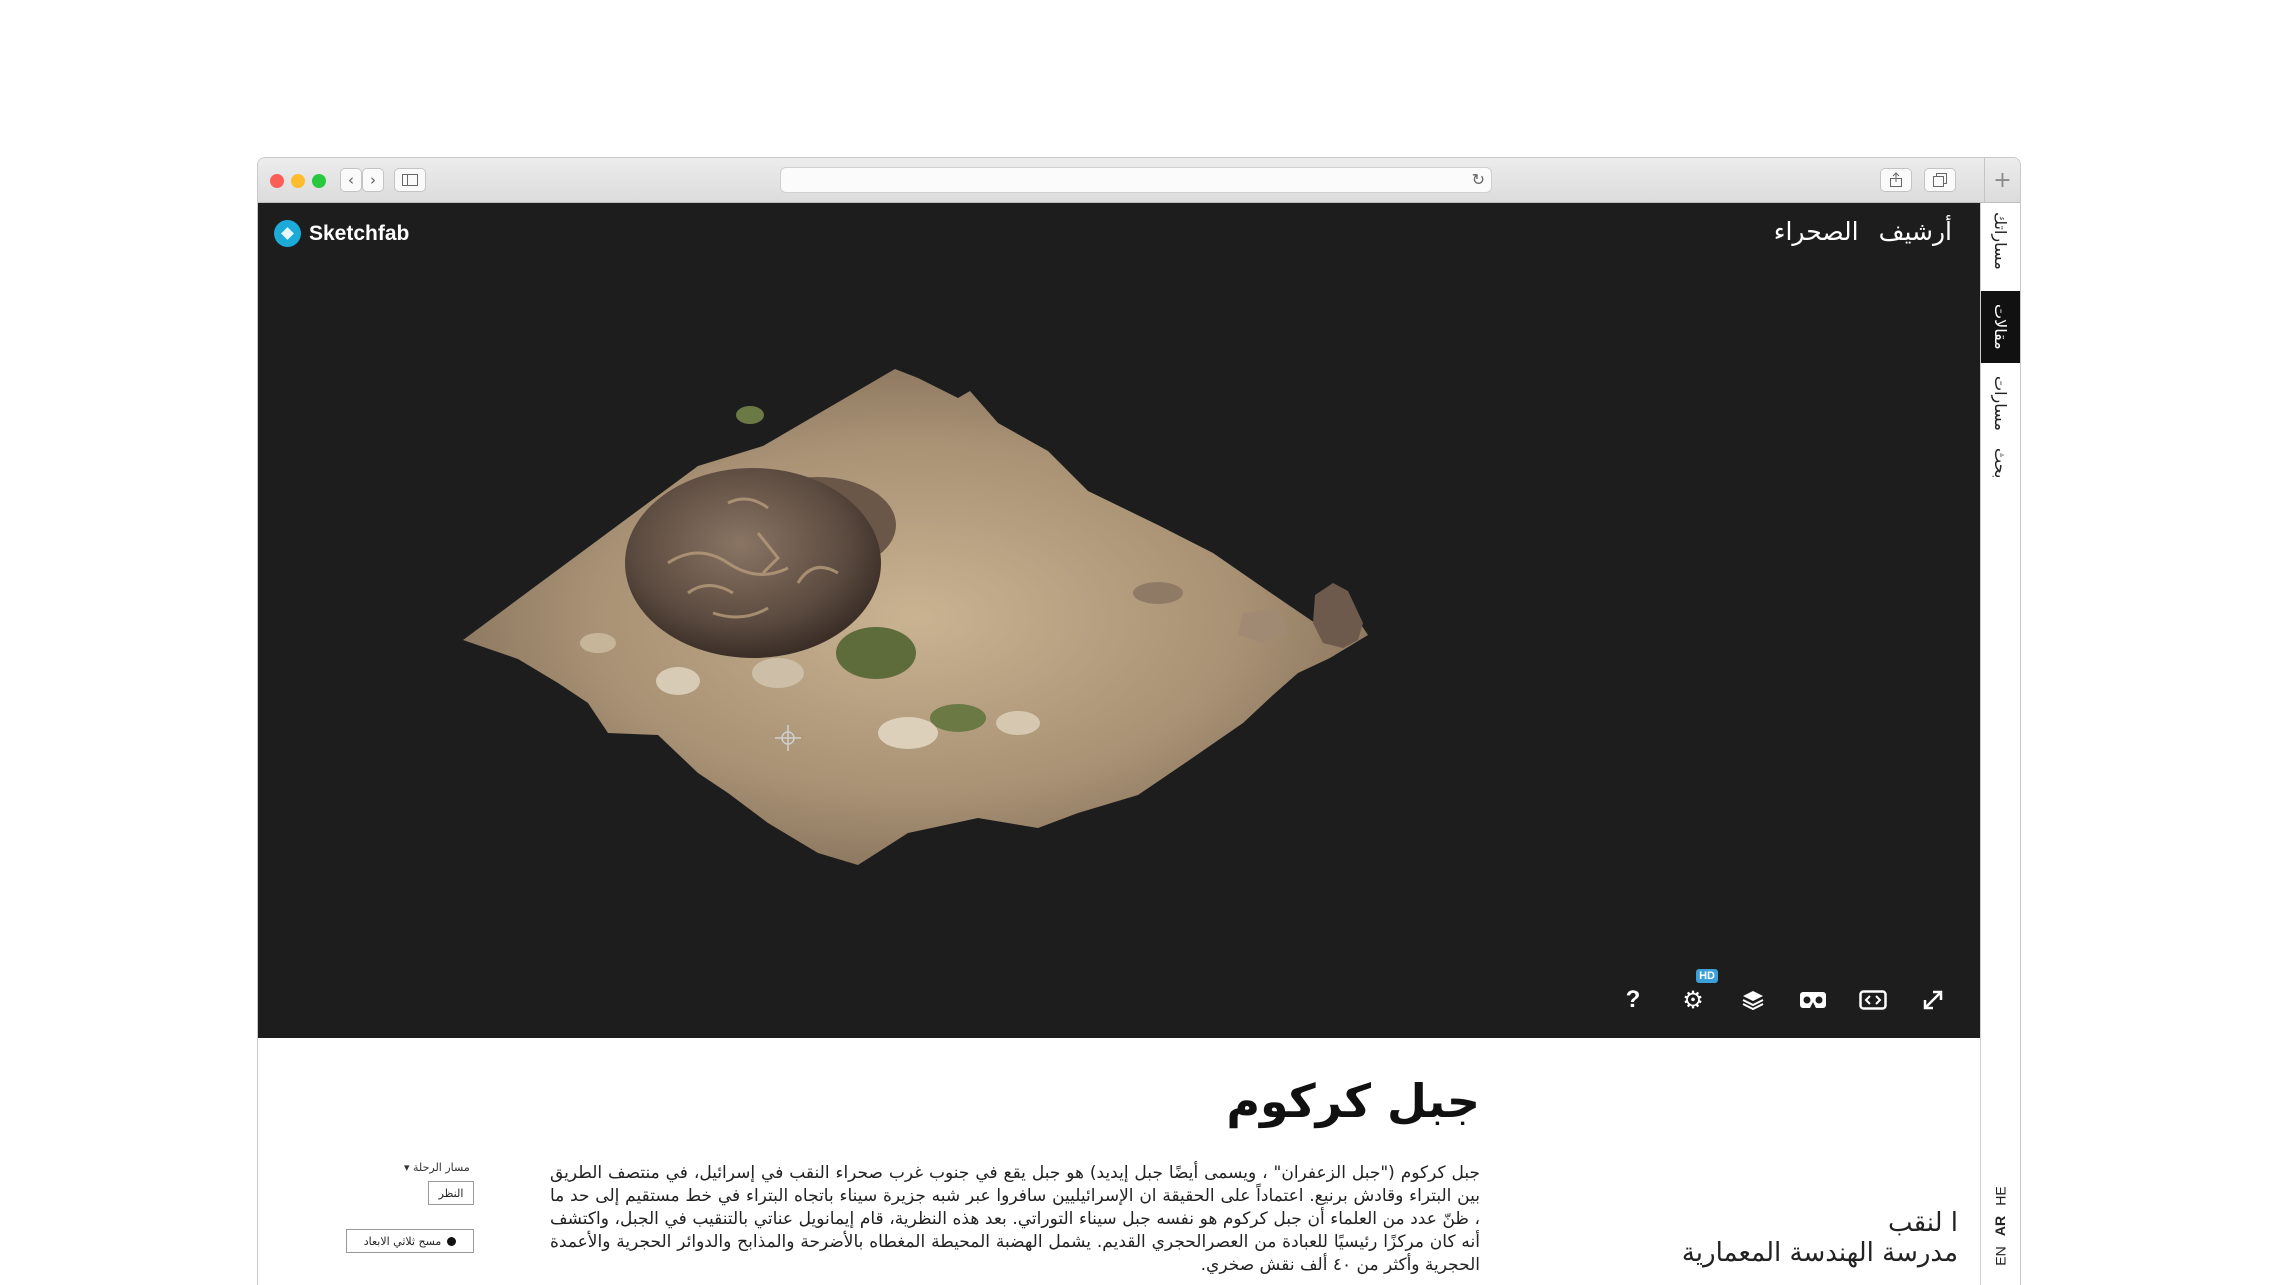 The height and width of the screenshot is (1285, 2277). What do you see at coordinates (2000, 744) in the screenshot?
I see `right-sidebar: مساراتك مقالات مسارات بحث HE AR EN` at bounding box center [2000, 744].